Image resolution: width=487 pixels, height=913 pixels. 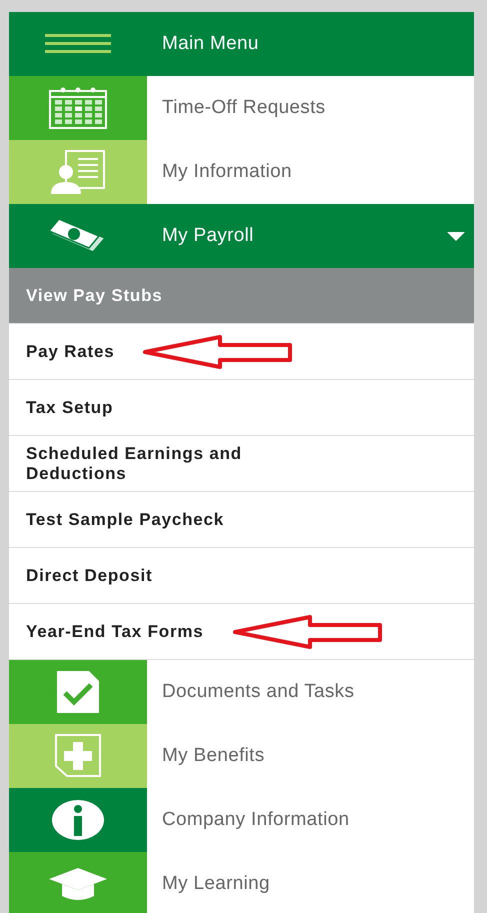 What do you see at coordinates (210, 44) in the screenshot?
I see `menu-item-label: Main Menu` at bounding box center [210, 44].